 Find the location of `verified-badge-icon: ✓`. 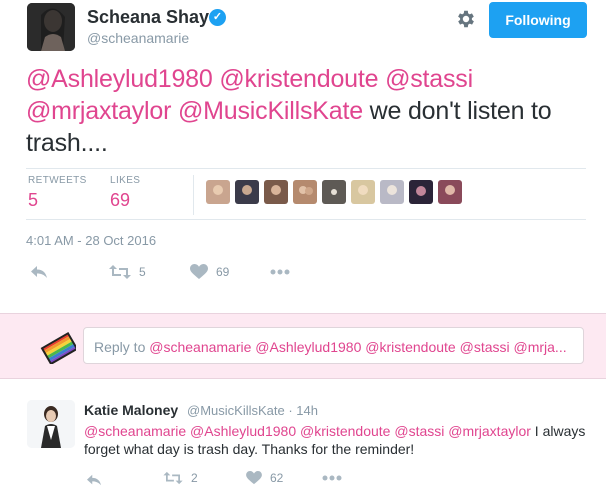

verified-badge-icon: ✓ is located at coordinates (217, 17).